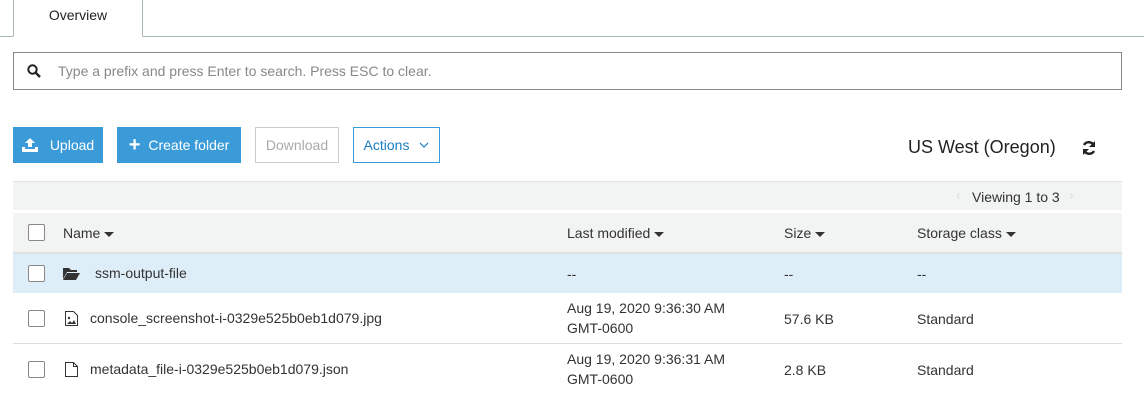 The image size is (1144, 411). Describe the element at coordinates (809, 319) in the screenshot. I see `size: 57.6 KB` at that location.